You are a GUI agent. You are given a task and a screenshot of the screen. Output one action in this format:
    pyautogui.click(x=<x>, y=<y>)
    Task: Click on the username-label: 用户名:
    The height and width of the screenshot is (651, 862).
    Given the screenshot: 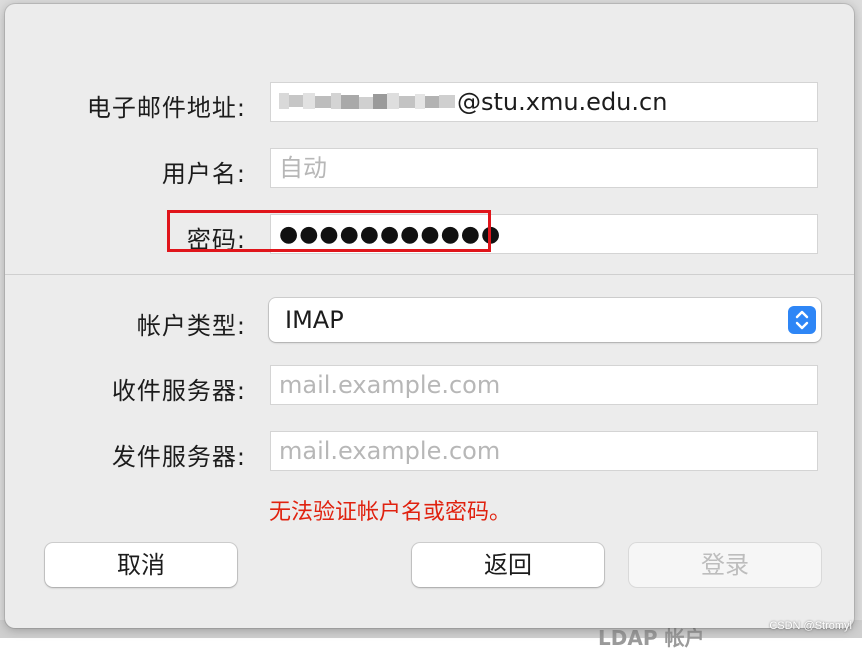 What is the action you would take?
    pyautogui.click(x=203, y=174)
    